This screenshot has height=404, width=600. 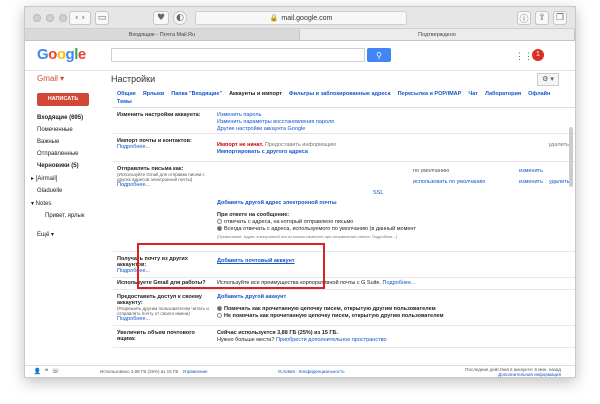 What do you see at coordinates (68, 178) in the screenshot?
I see `sidebar-item-airmail: ▸ [Airmail]` at bounding box center [68, 178].